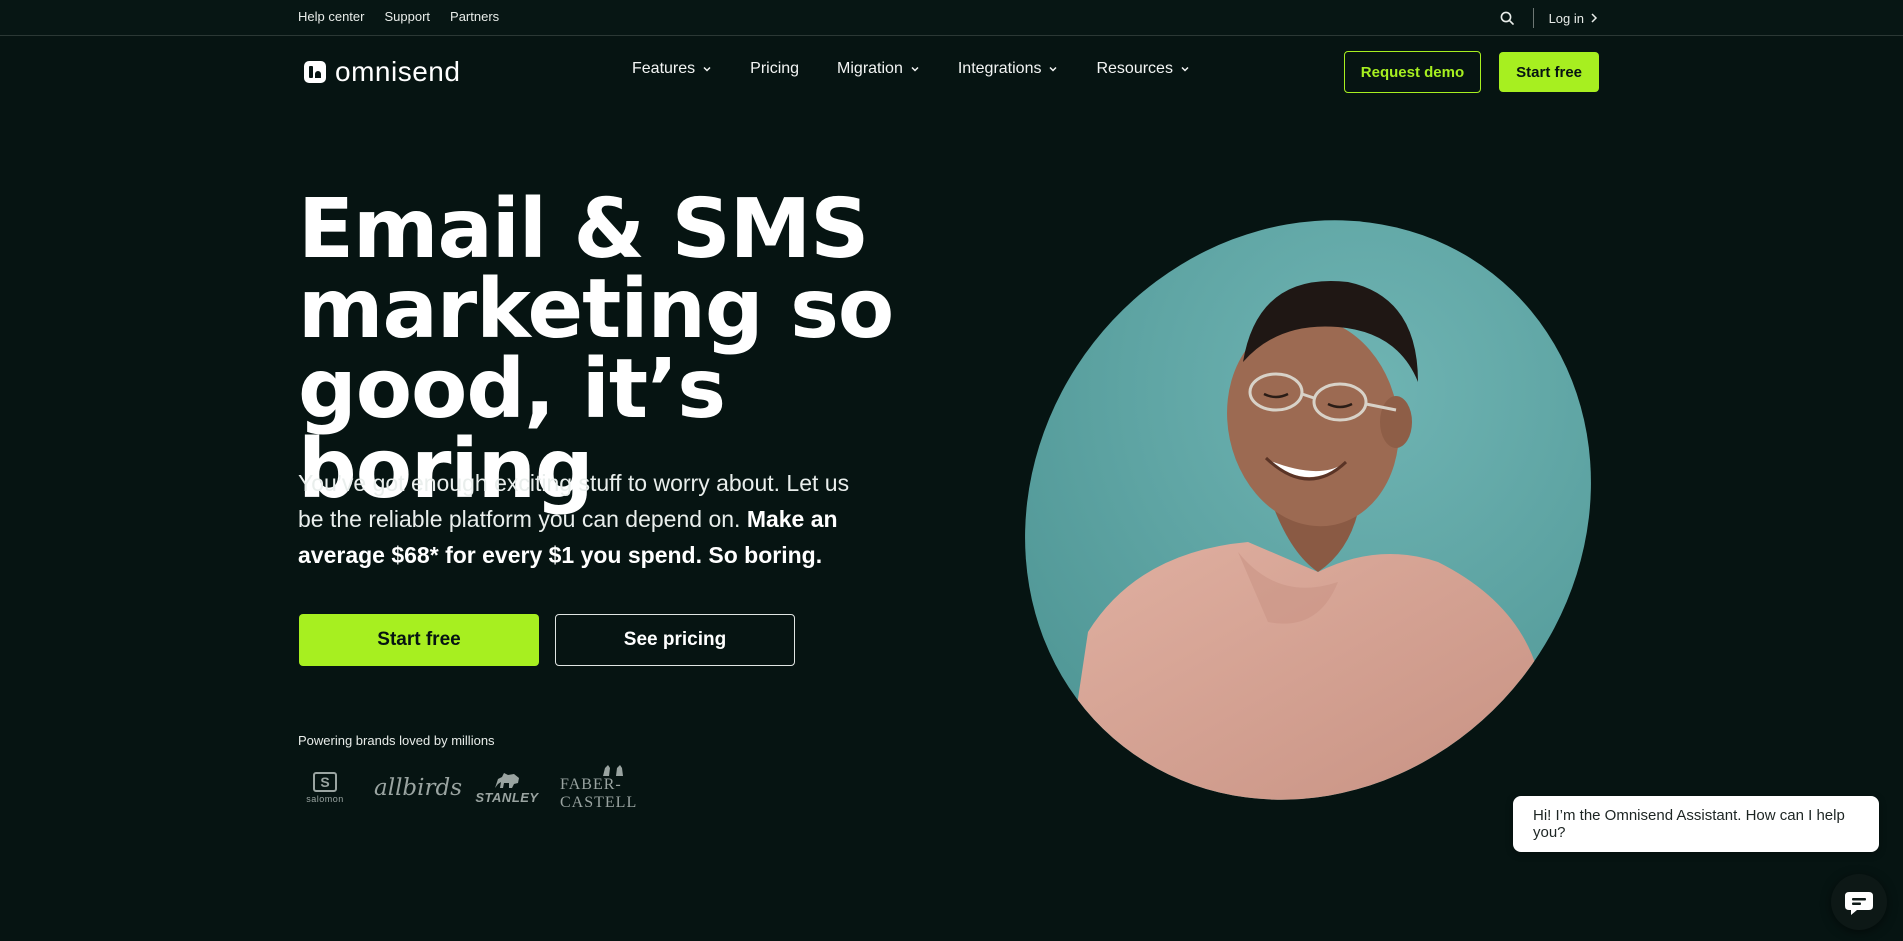 The height and width of the screenshot is (941, 1903). I want to click on start-free-nav-button: Start free, so click(1549, 72).